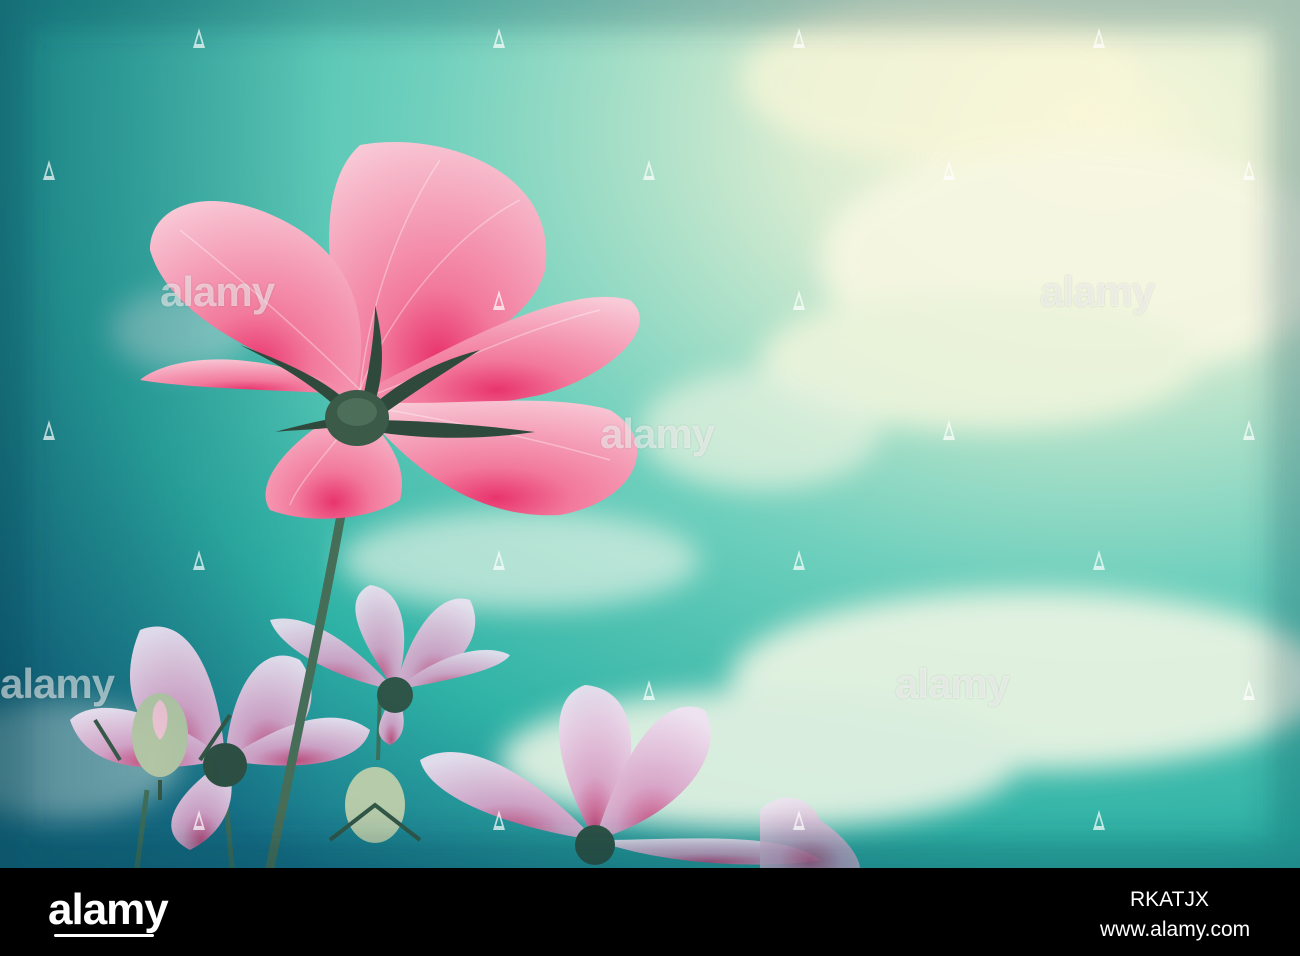 Image resolution: width=1300 pixels, height=956 pixels. Describe the element at coordinates (650, 912) in the screenshot. I see `stock-footer-bar: alamy RKATJX www.alamy.com` at that location.